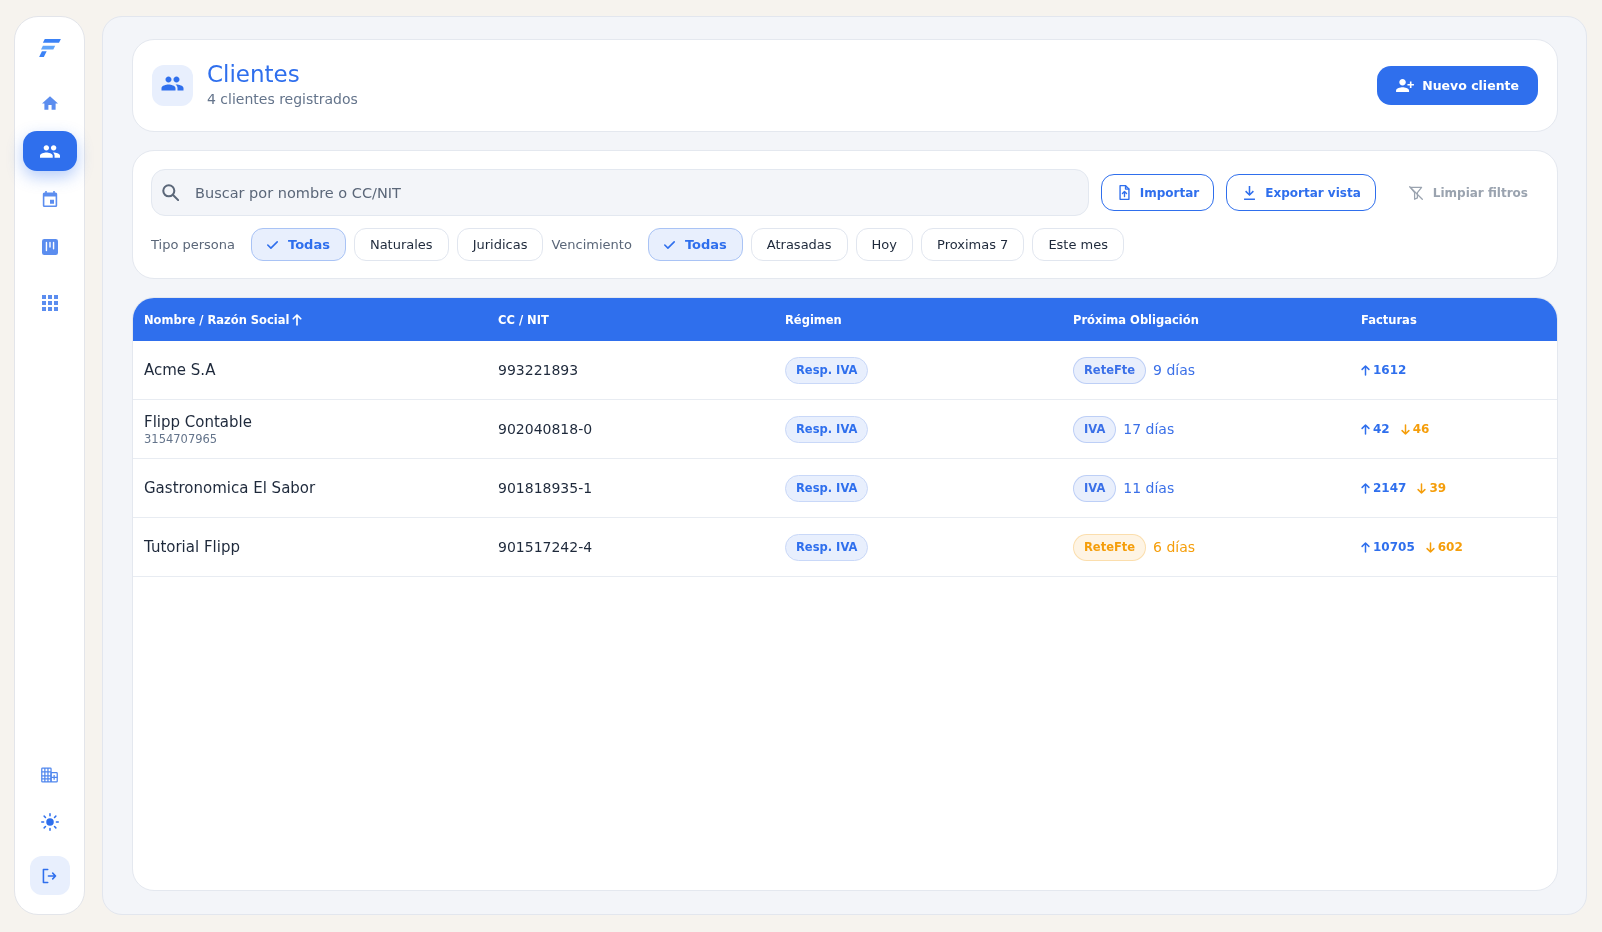  I want to click on client-phone: 3154707965, so click(181, 438).